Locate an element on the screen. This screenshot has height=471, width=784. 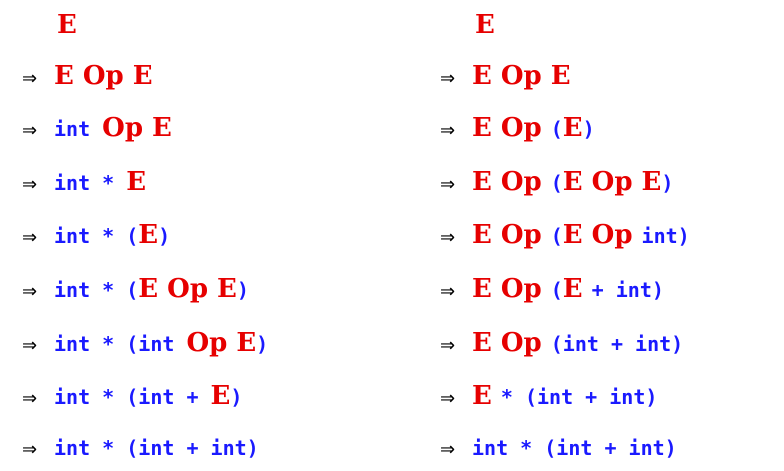
derivation-step: ⇒ int * (E) is located at coordinates (85, 235).